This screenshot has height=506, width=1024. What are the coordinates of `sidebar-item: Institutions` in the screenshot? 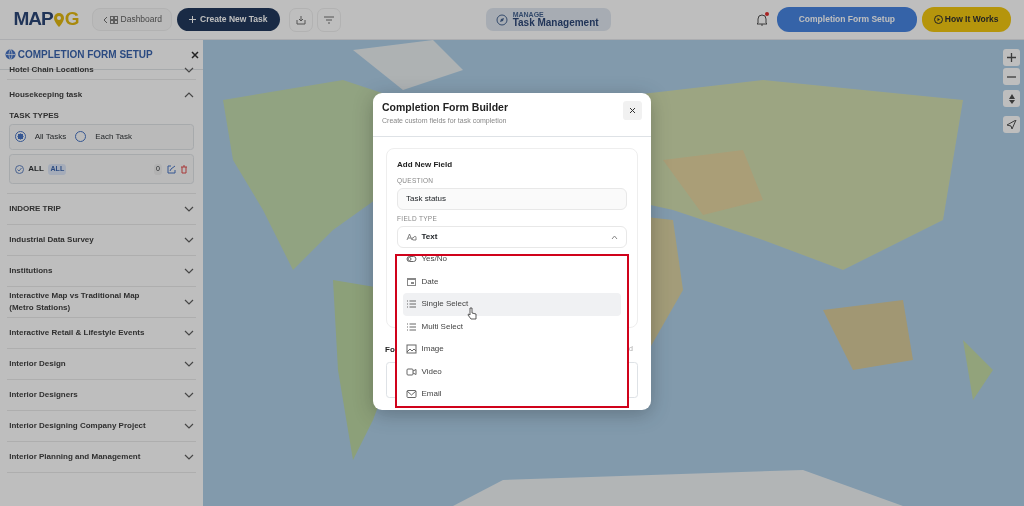 It's located at (101, 271).